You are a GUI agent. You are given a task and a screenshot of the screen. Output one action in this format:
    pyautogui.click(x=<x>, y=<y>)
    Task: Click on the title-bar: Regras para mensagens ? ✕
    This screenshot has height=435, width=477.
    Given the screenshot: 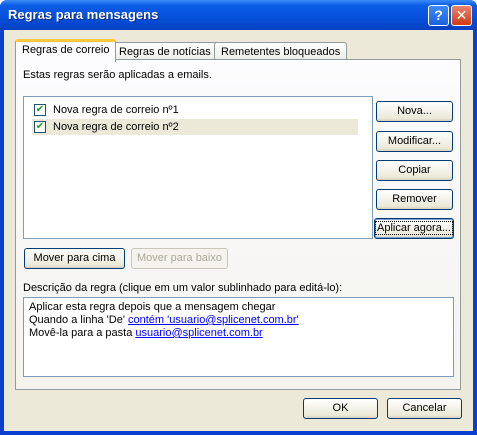 What is the action you would take?
    pyautogui.click(x=238, y=15)
    